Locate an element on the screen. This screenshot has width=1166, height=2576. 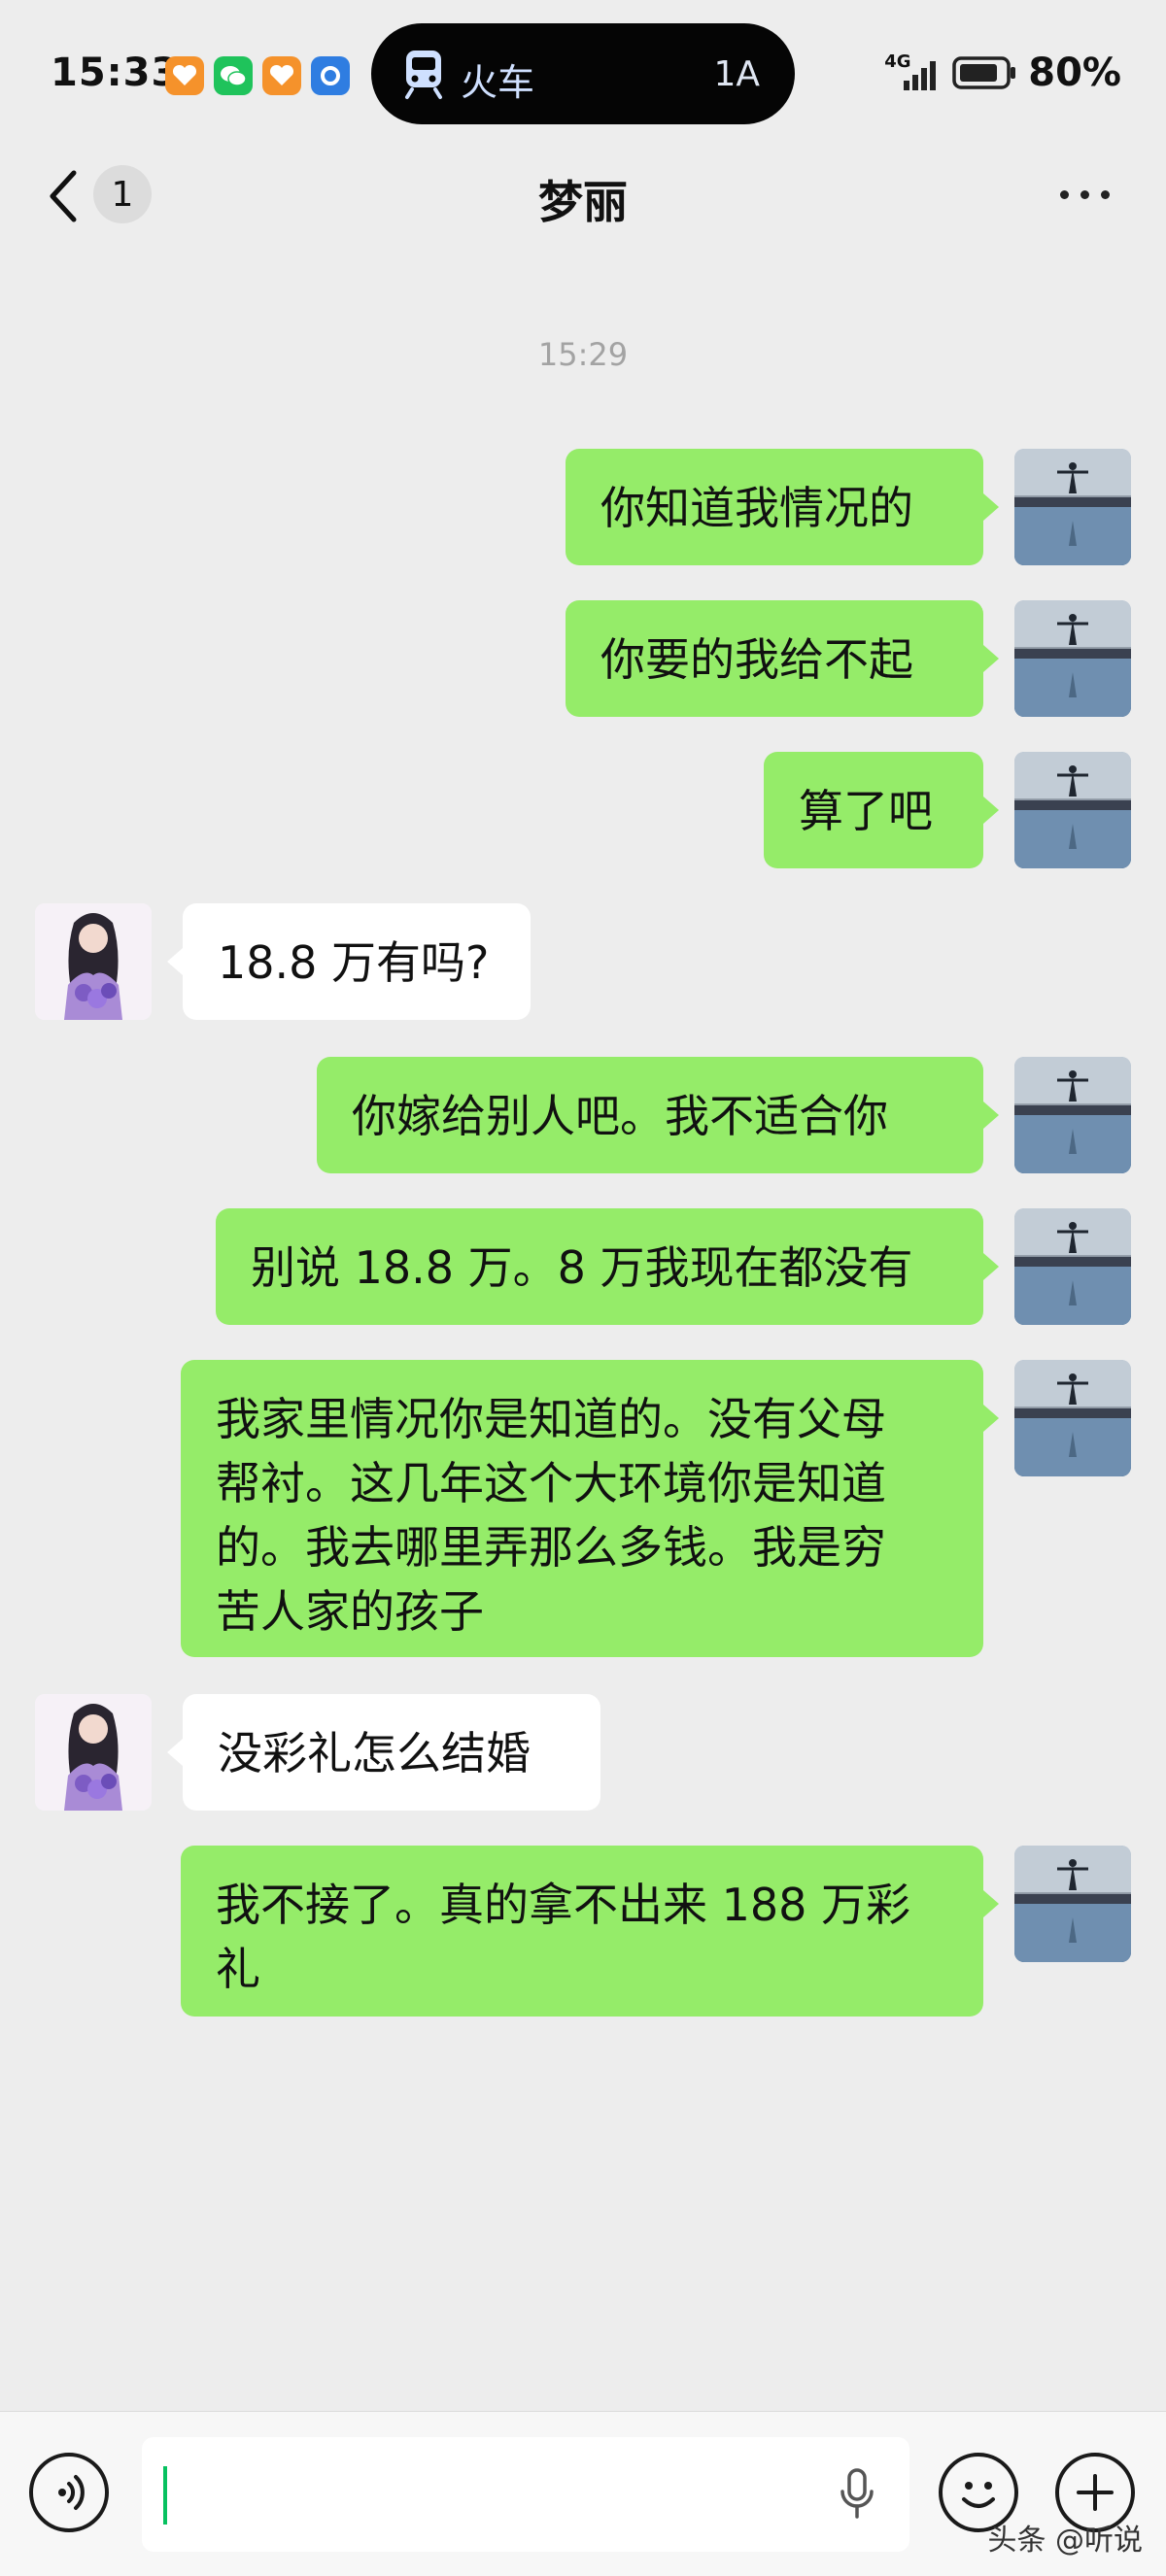
text-caret is located at coordinates (165, 2495).